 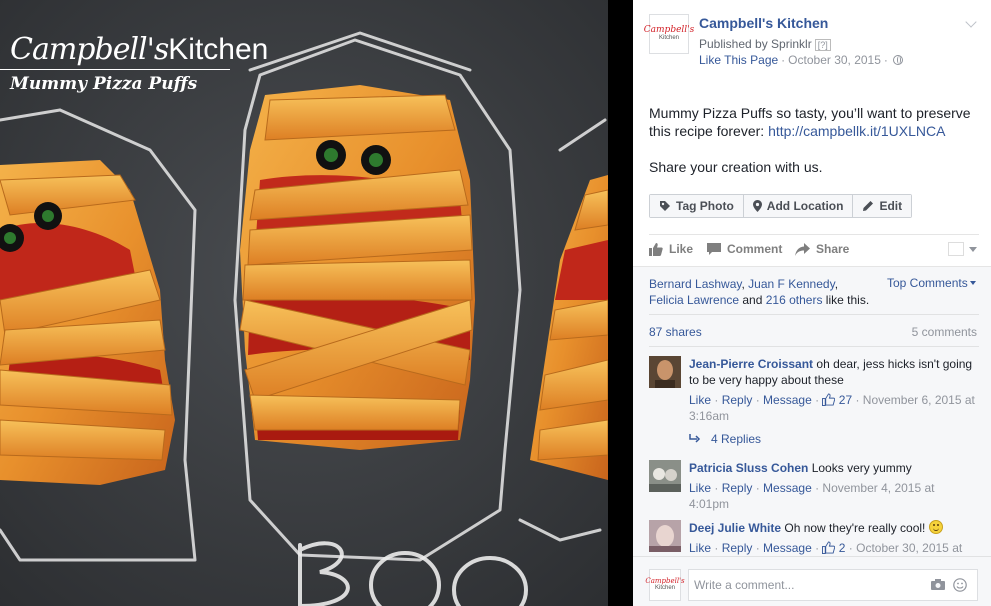 What do you see at coordinates (755, 249) in the screenshot?
I see `comment-label: Comment` at bounding box center [755, 249].